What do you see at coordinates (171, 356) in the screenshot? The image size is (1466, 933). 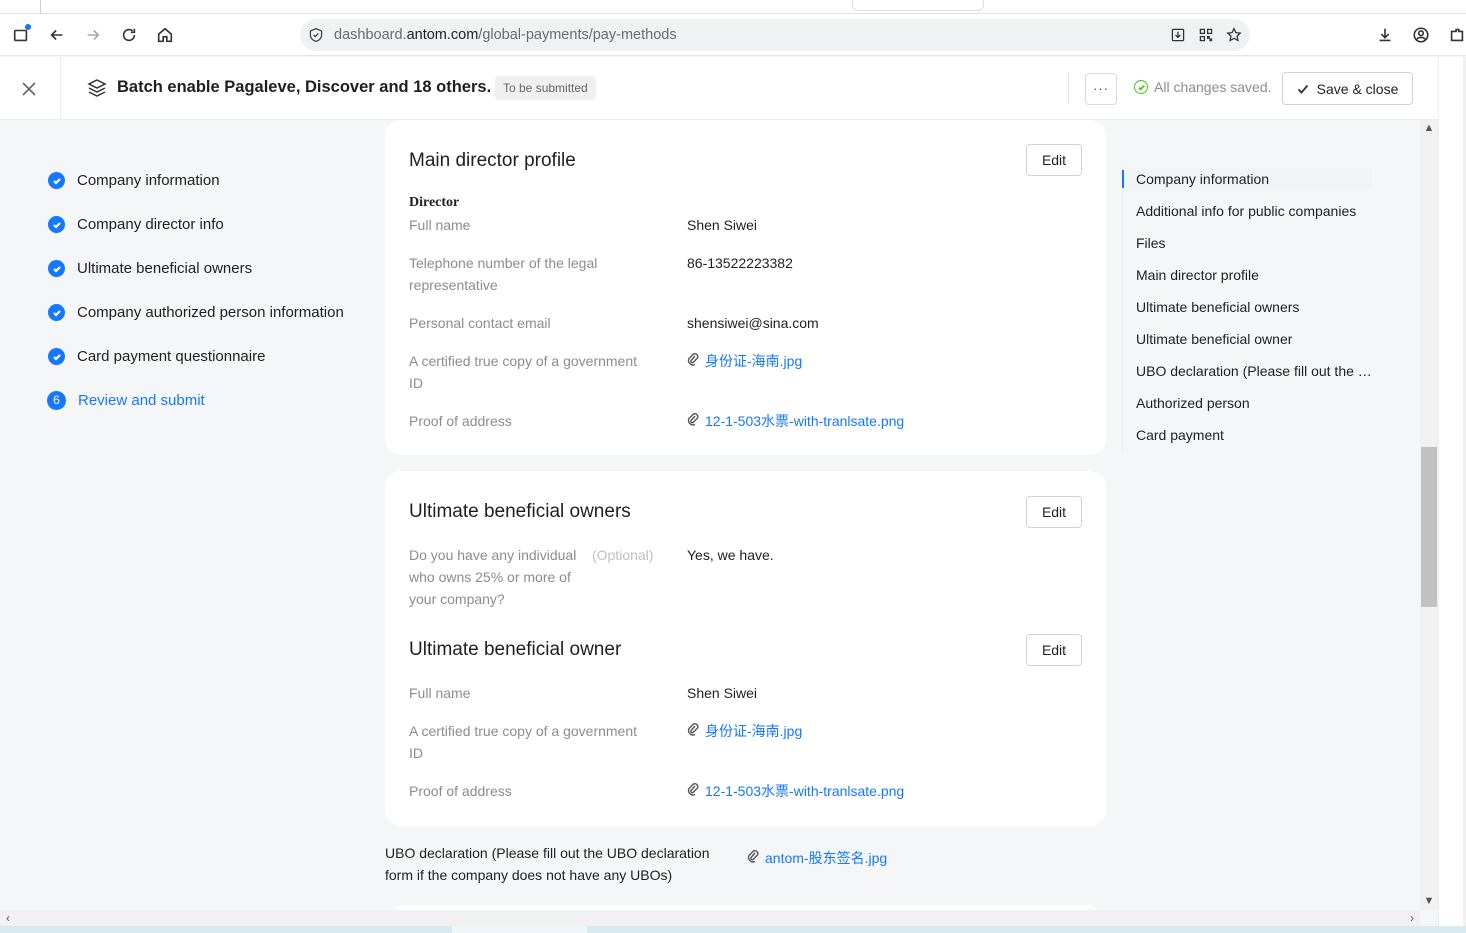 I see `step-label: Card payment questionnaire` at bounding box center [171, 356].